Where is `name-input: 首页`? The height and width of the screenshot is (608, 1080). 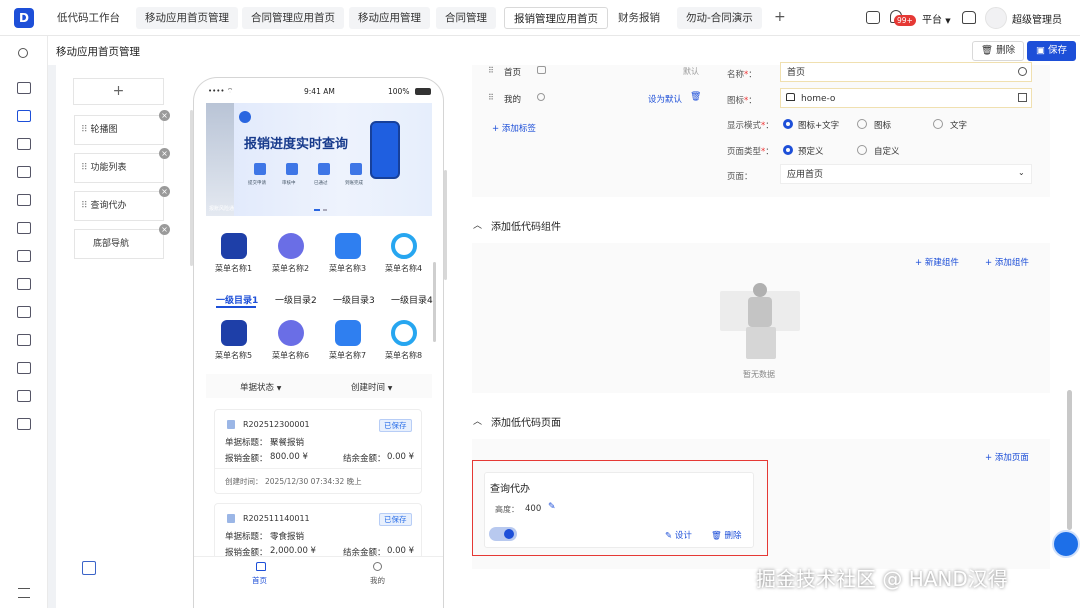 name-input: 首页 is located at coordinates (906, 72).